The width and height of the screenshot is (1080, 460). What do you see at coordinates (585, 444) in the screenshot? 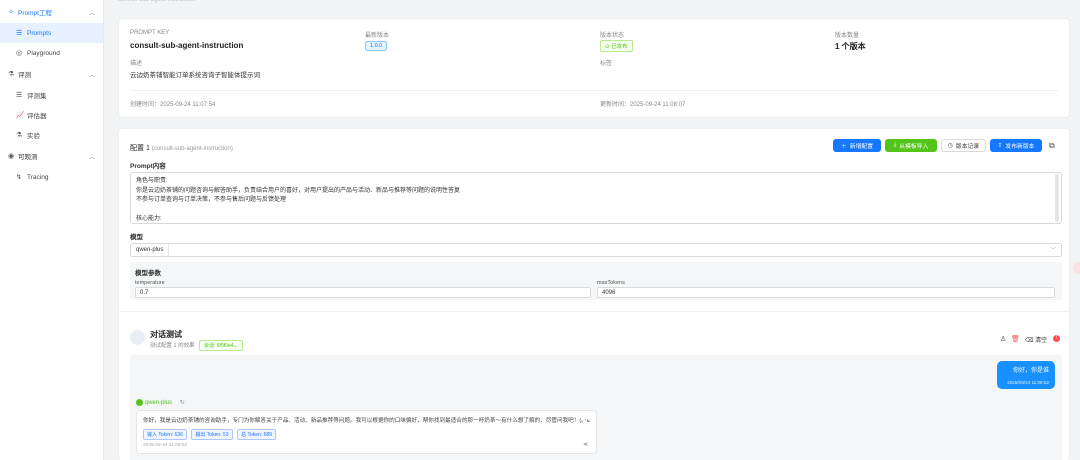
I see `share-icon: ⋖` at bounding box center [585, 444].